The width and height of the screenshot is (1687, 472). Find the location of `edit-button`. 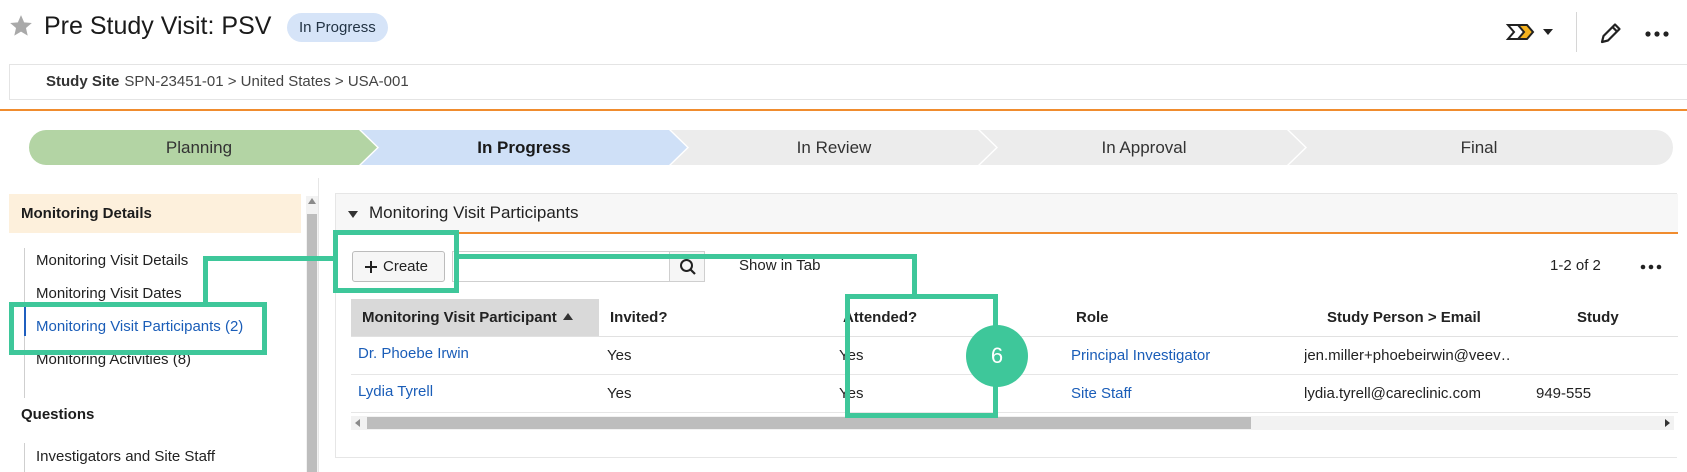

edit-button is located at coordinates (1611, 33).